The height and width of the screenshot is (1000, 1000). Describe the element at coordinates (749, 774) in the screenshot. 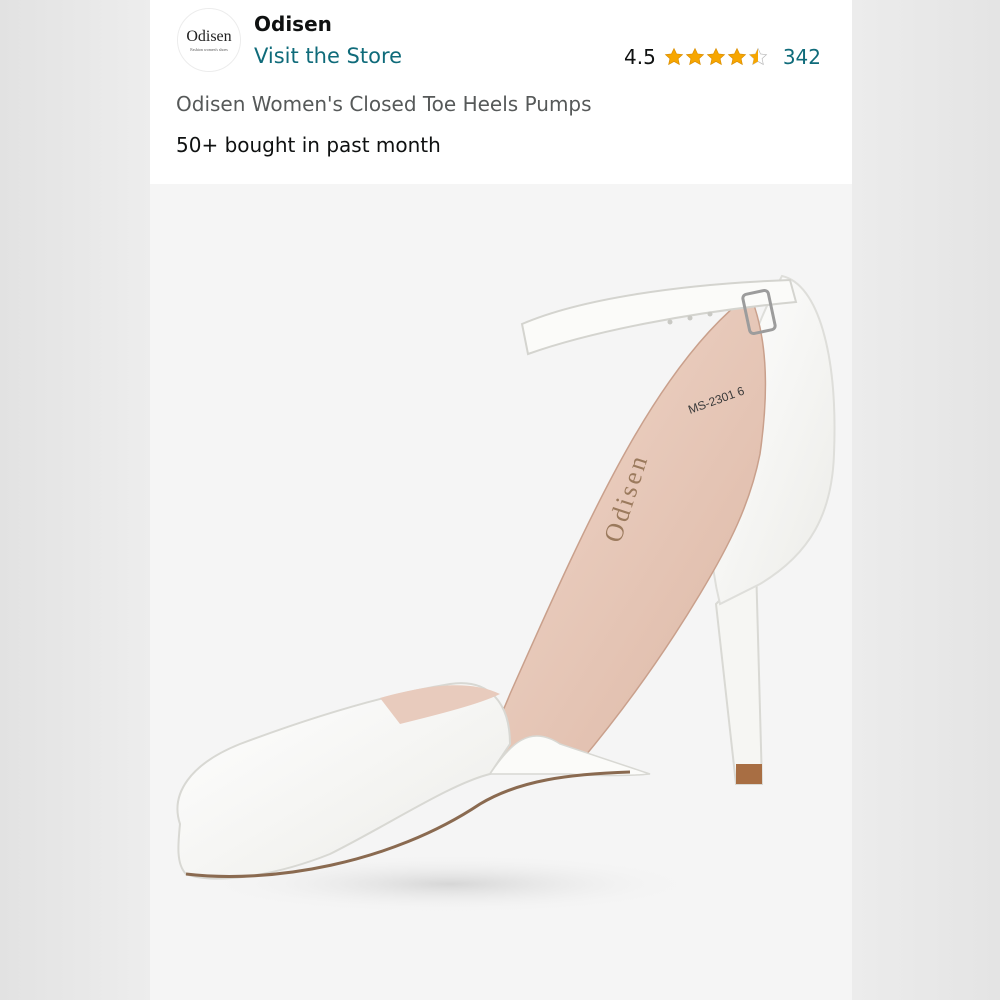

I see `heel-tip` at that location.